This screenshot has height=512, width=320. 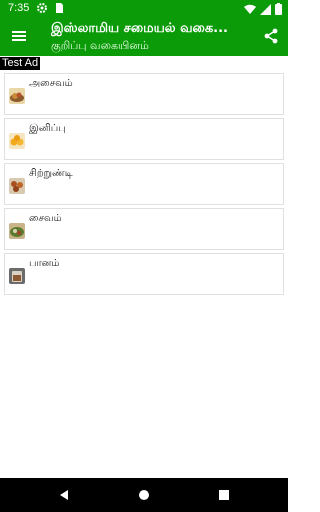 I want to click on drink-icon, so click(x=17, y=276).